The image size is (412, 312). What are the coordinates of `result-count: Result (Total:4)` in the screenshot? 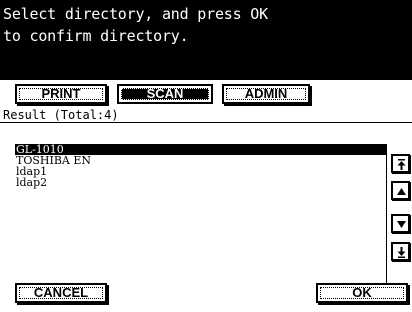 It's located at (61, 115).